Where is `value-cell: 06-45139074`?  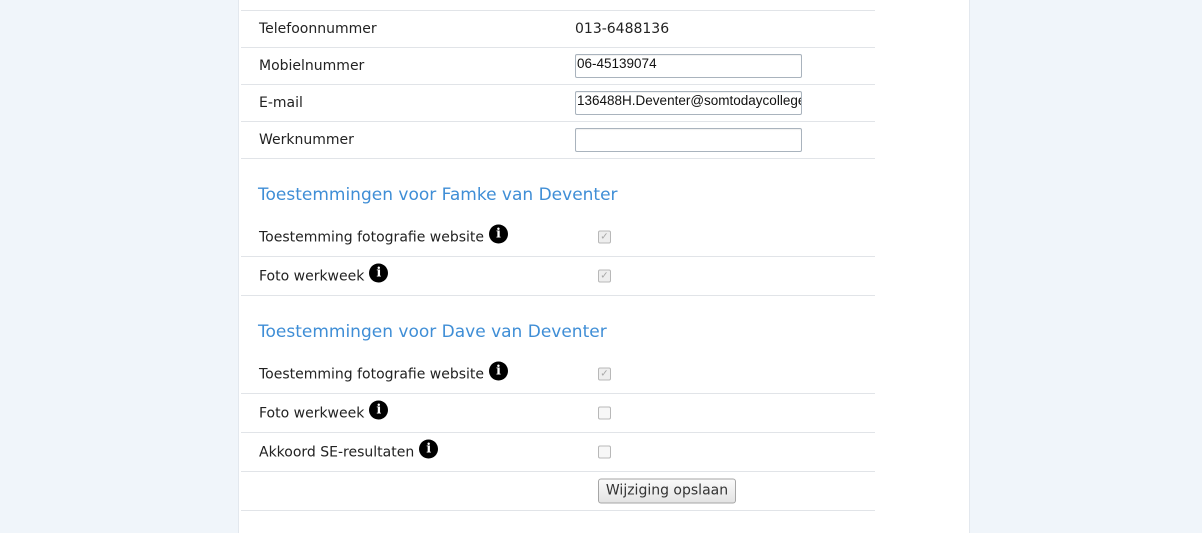 value-cell: 06-45139074 is located at coordinates (716, 66).